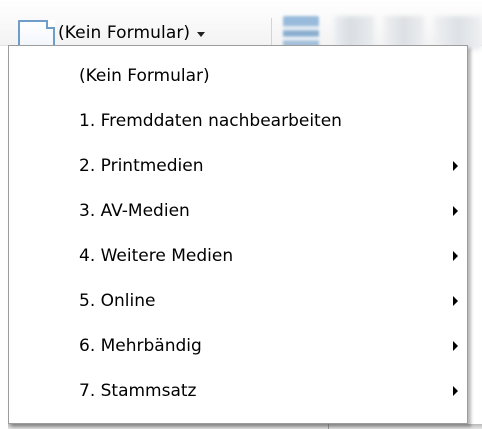 This screenshot has width=482, height=429. What do you see at coordinates (238, 255) in the screenshot?
I see `menu-item-weitere-medien: 4. Weitere Medien` at bounding box center [238, 255].